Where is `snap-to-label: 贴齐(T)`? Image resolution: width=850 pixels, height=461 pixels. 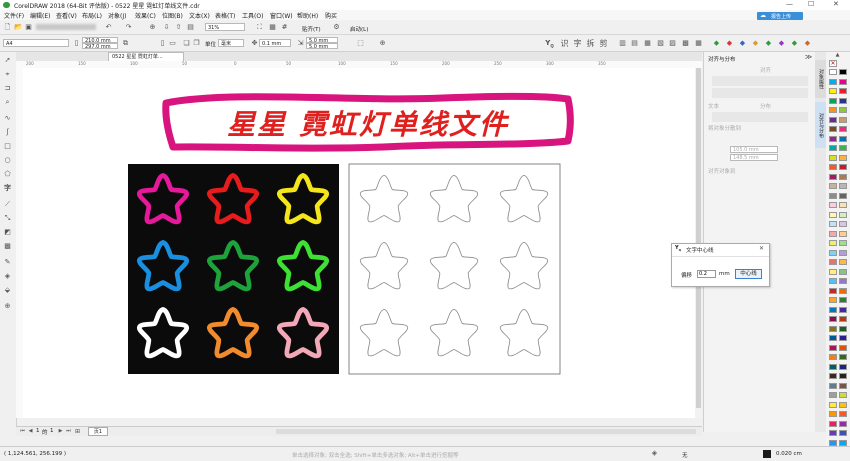
snap-to-label: 贴齐(T) is located at coordinates (311, 29).